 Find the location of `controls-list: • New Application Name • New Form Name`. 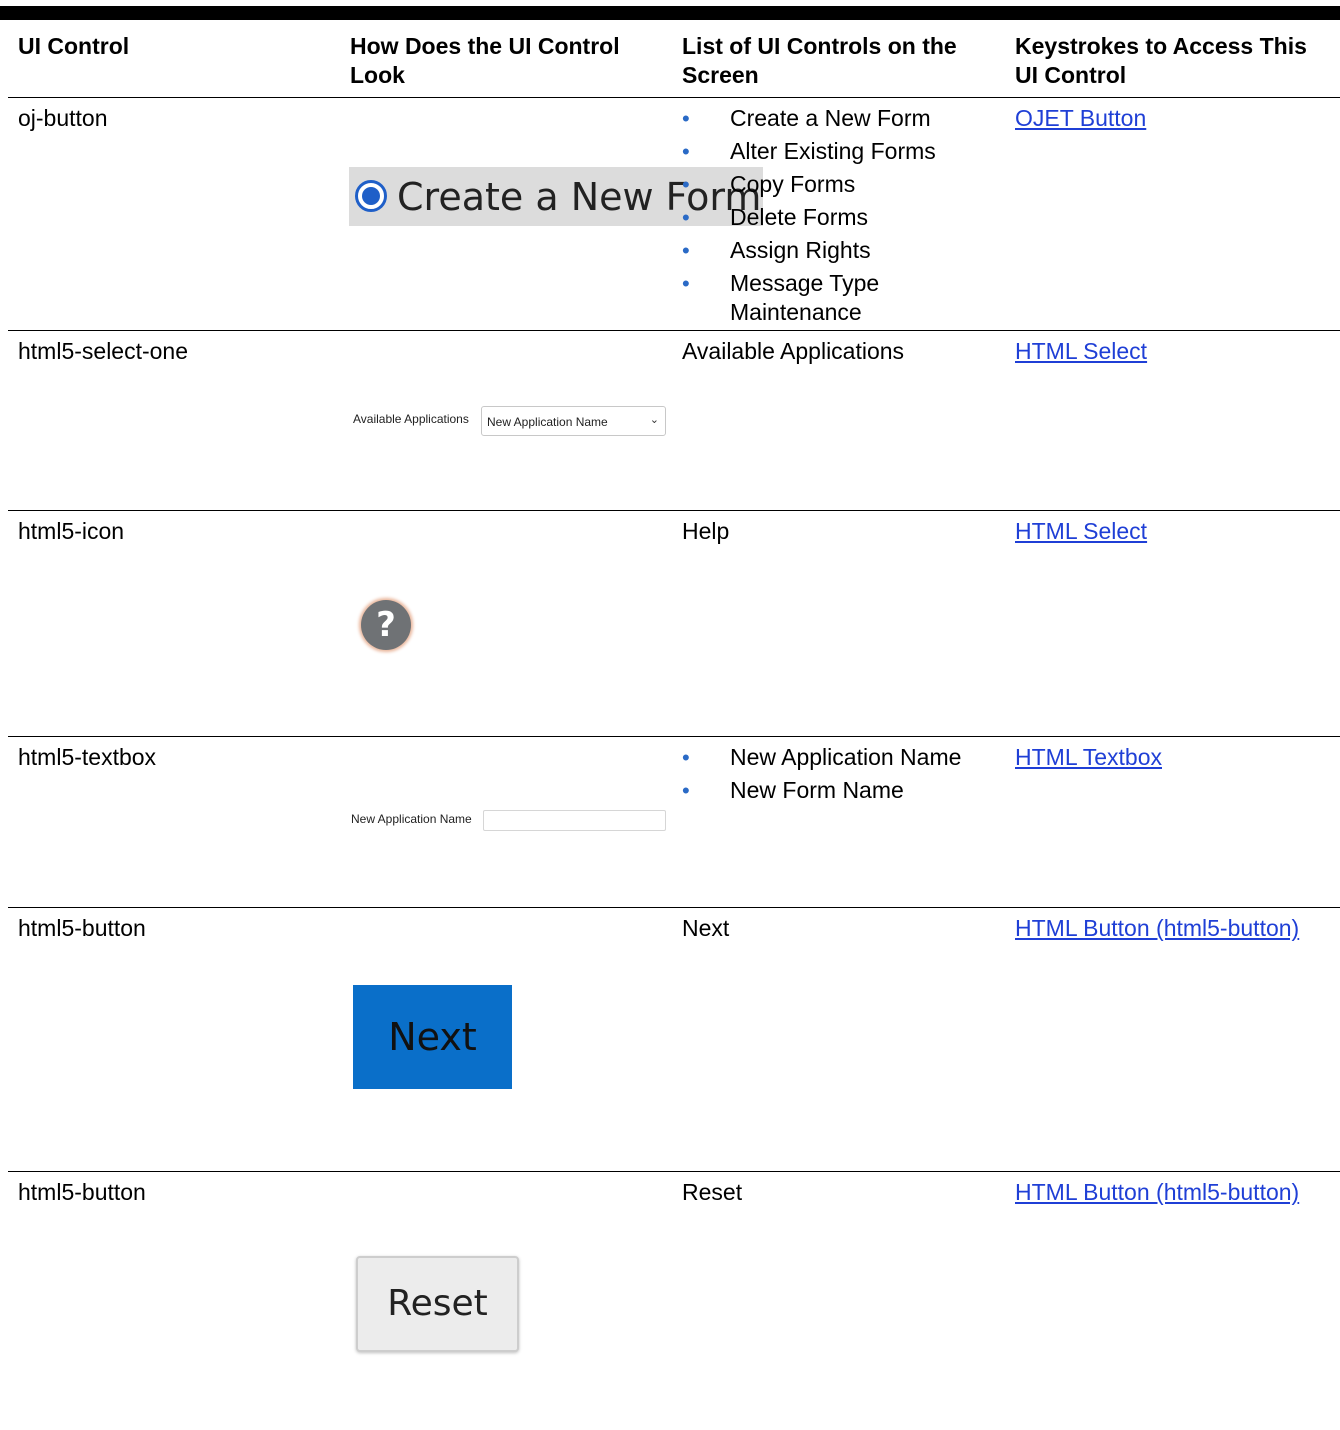

controls-list: • New Application Name • New Form Name is located at coordinates (842, 774).